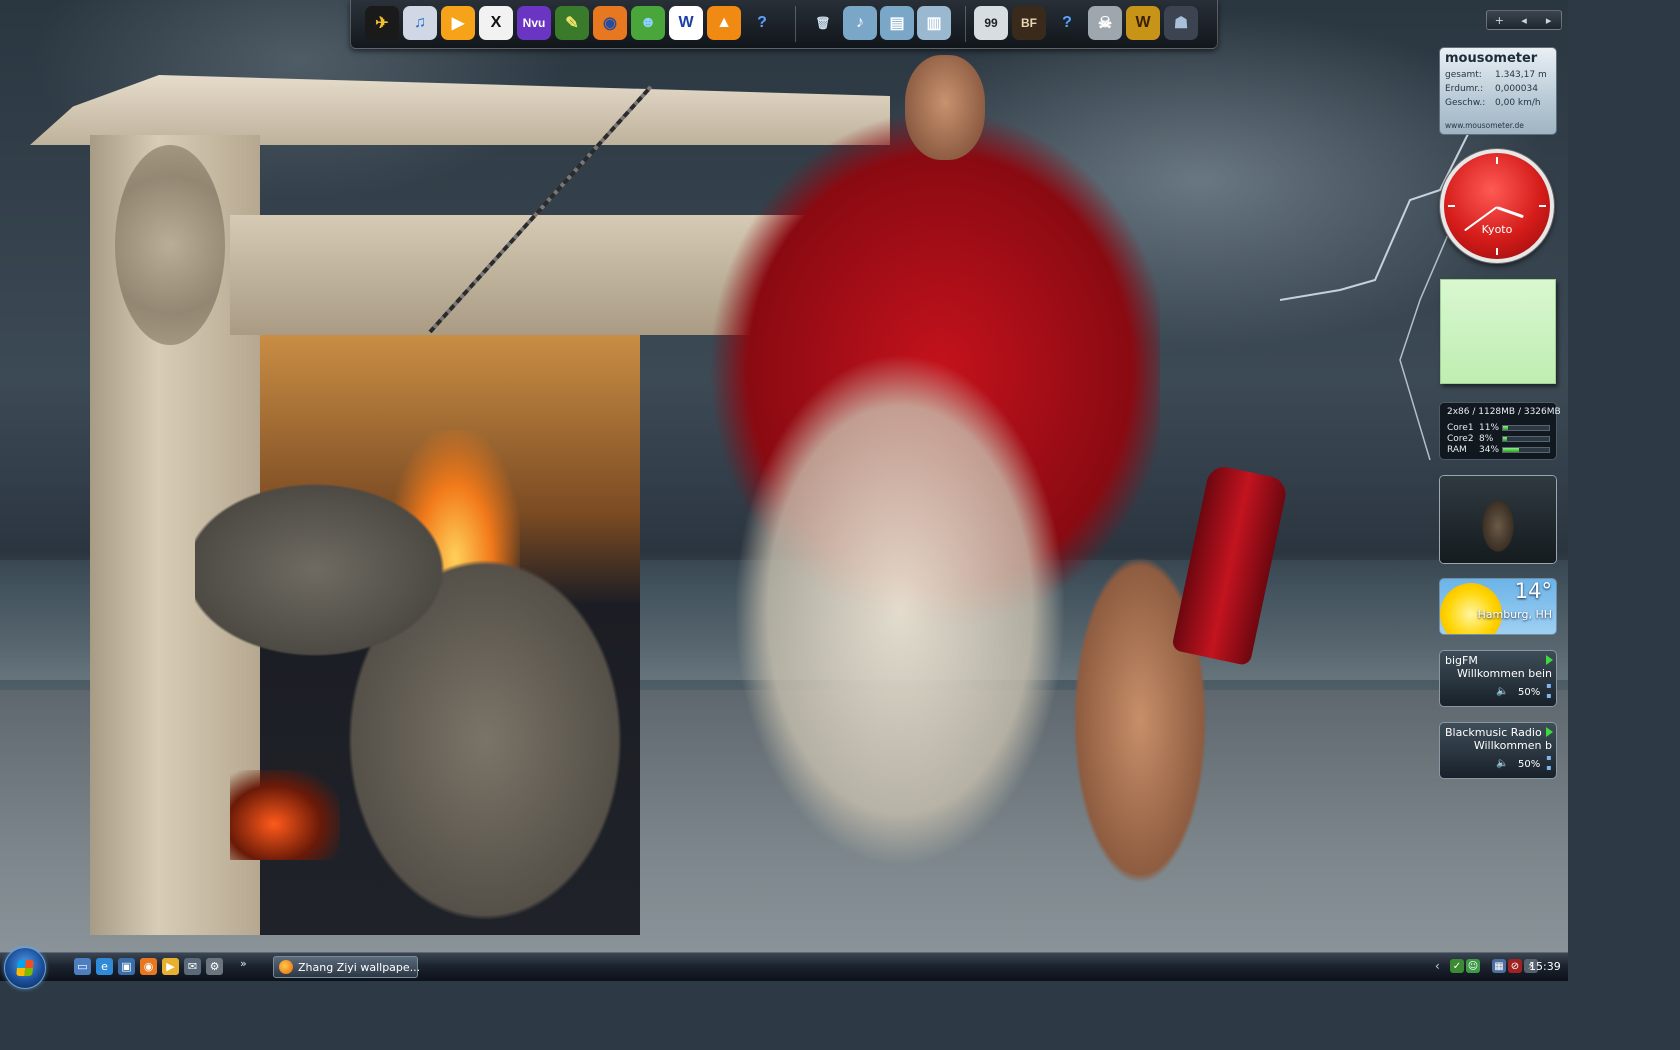  Describe the element at coordinates (1460, 439) in the screenshot. I see `cpu-row-label: Core2` at that location.